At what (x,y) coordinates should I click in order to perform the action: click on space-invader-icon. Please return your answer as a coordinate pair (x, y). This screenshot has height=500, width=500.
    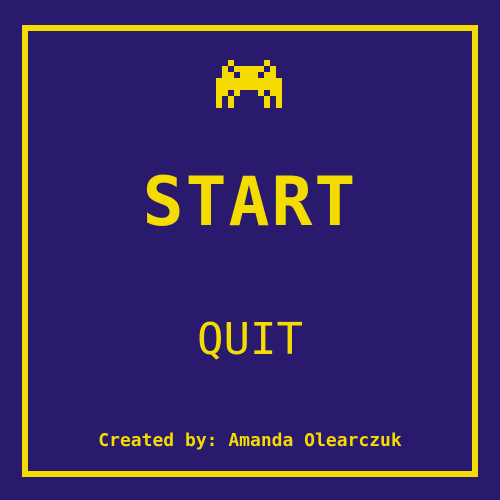
    Looking at the image, I should click on (249, 90).